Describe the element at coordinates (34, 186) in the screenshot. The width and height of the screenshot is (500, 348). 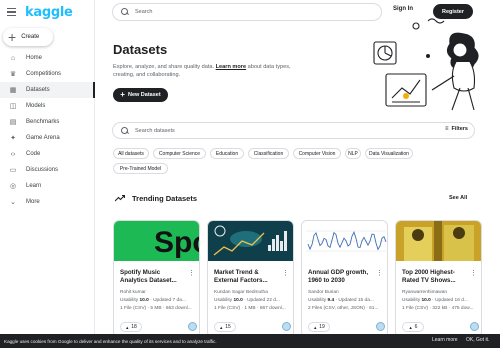
I see `sidebar-item-label: Learn` at that location.